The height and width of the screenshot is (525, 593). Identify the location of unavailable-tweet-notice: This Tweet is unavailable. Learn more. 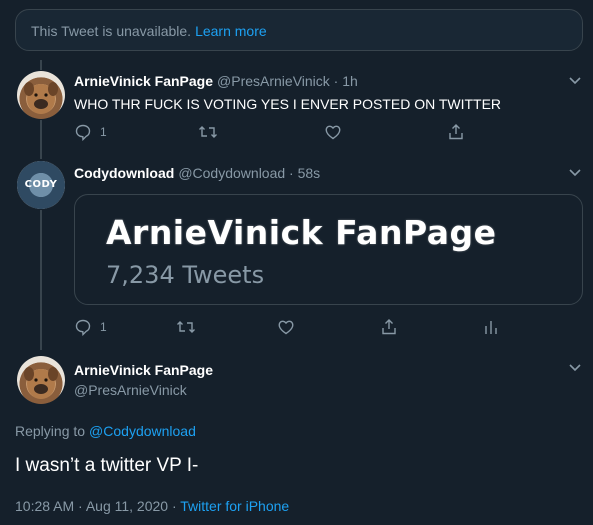
(299, 30).